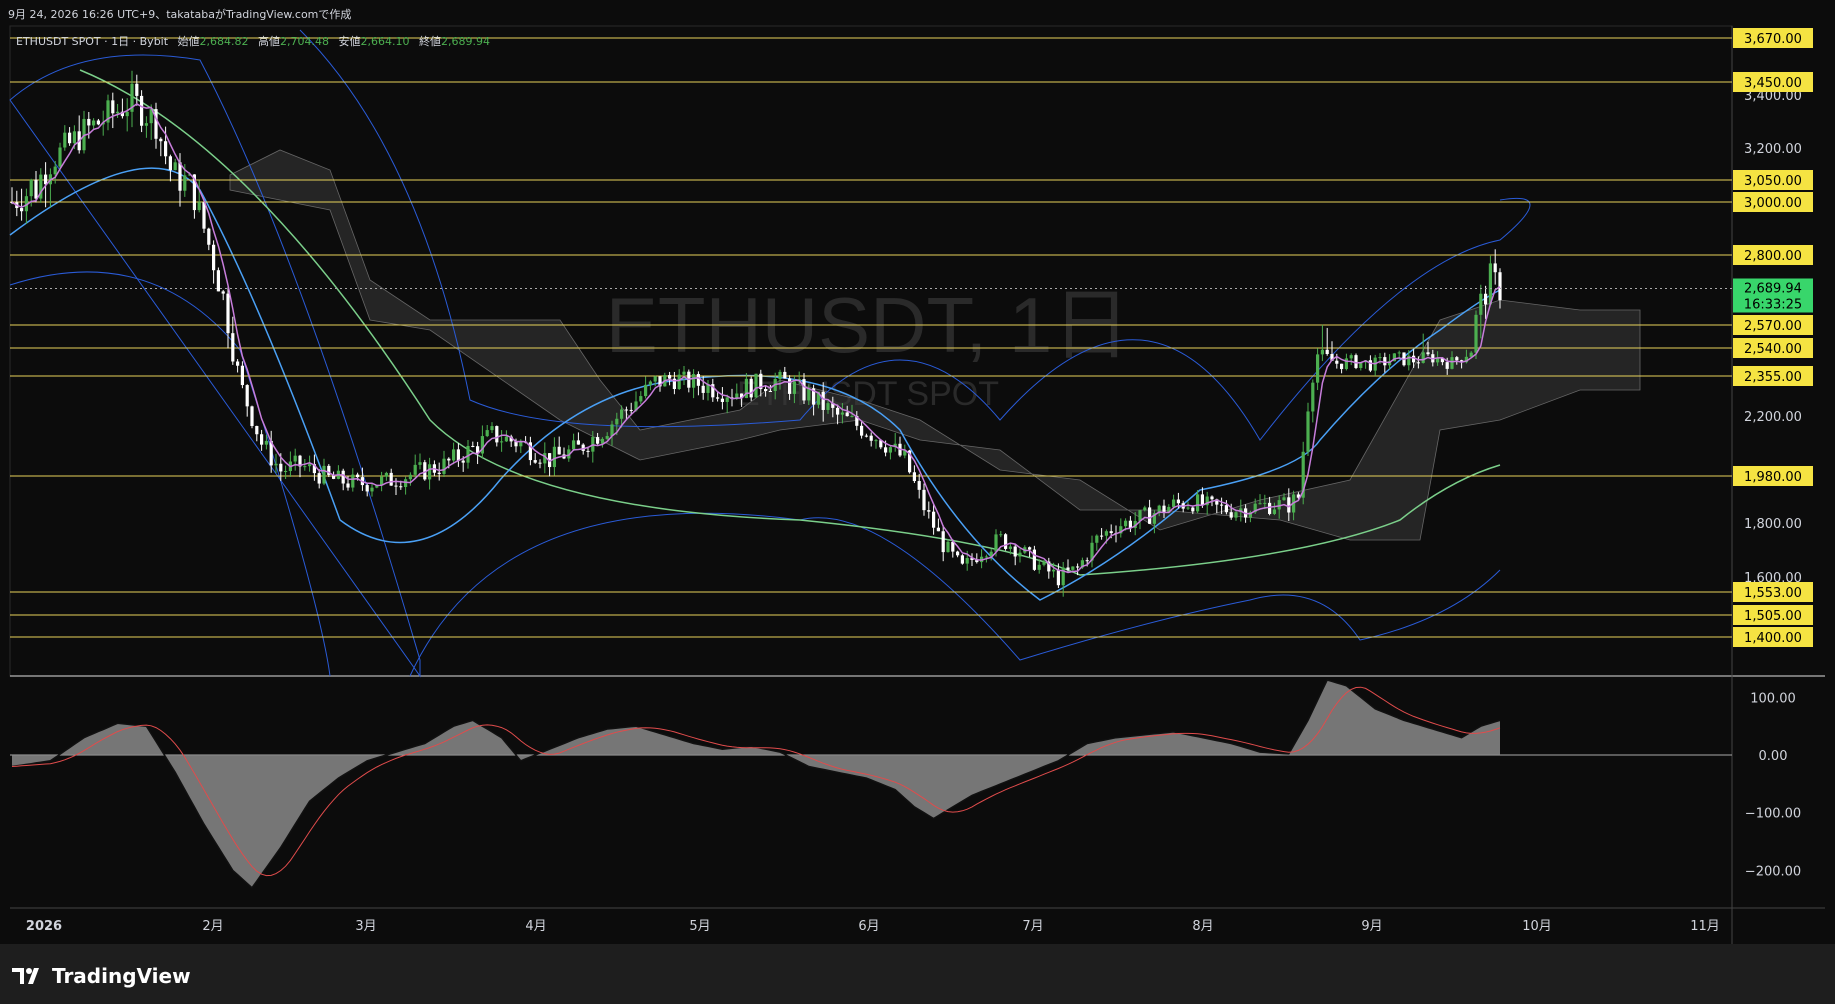 The height and width of the screenshot is (1004, 1835). I want to click on time-axis-label: 5月, so click(699, 926).